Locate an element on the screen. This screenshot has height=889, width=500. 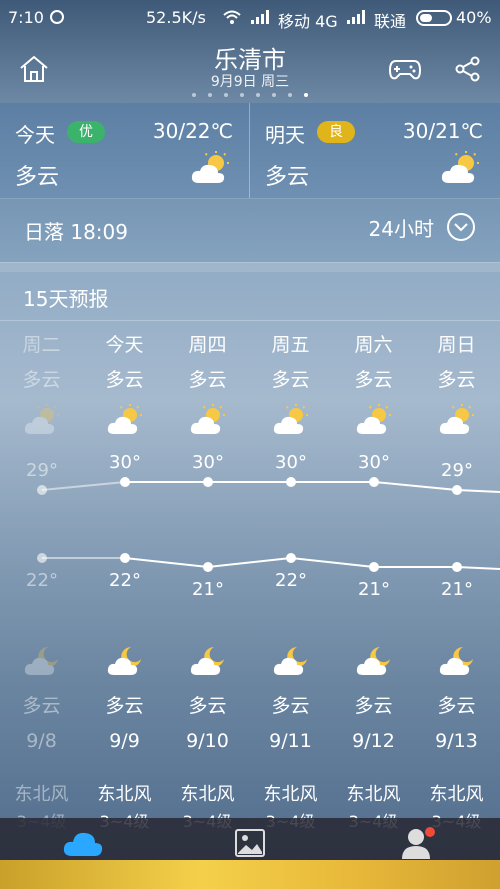
forecast-day-column: 周六 多云 is located at coordinates (373, 385).